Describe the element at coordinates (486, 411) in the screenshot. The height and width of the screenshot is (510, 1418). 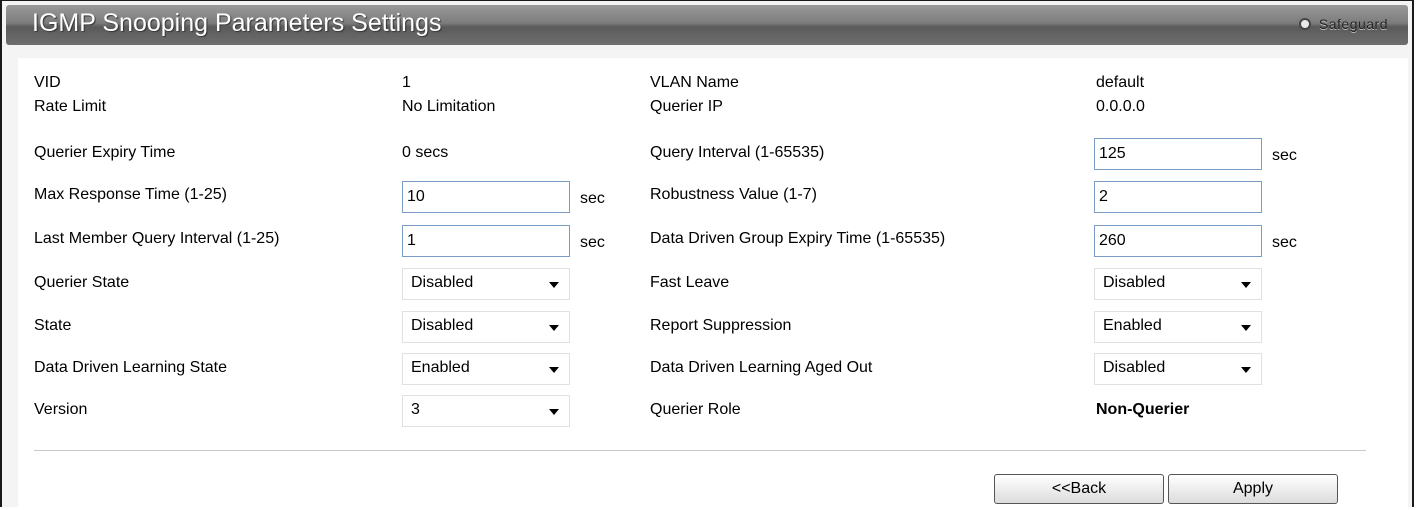
I see `version-select: 3` at that location.